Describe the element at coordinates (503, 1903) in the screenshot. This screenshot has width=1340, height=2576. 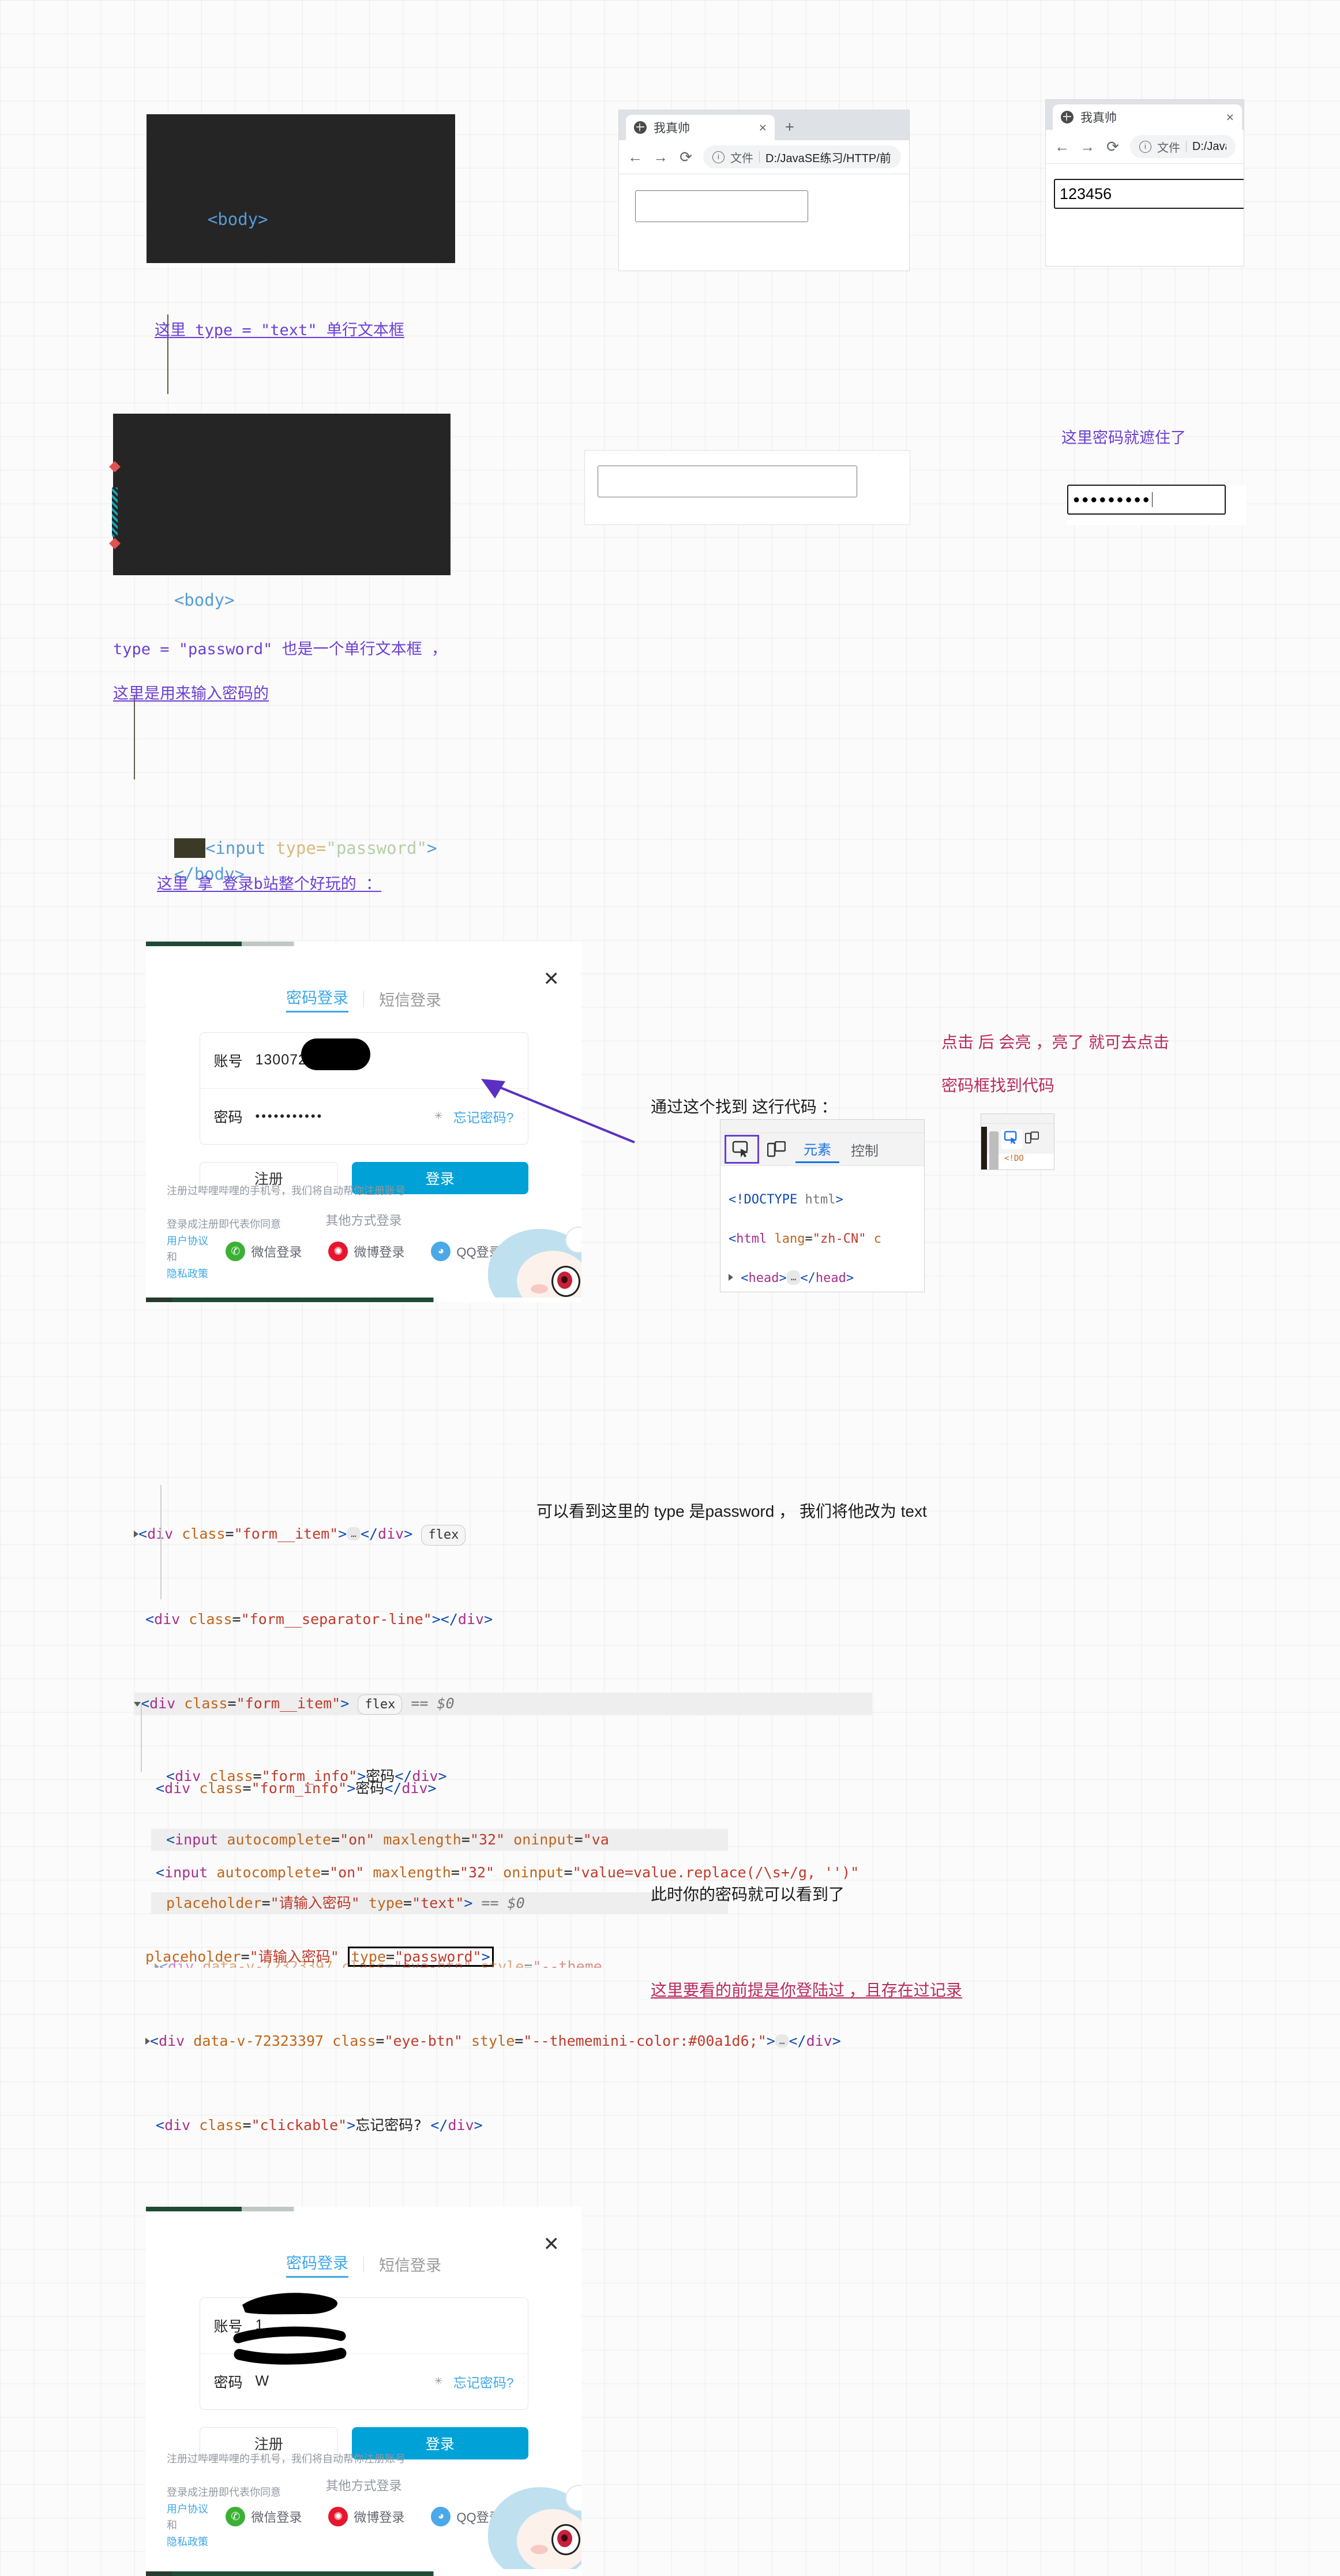
I see `selected-marker: == $0` at that location.